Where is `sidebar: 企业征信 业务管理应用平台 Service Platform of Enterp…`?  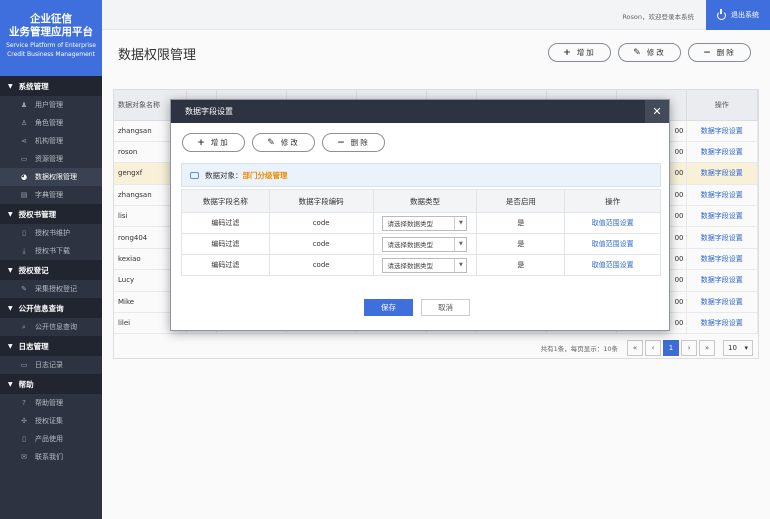 sidebar: 企业征信 业务管理应用平台 Service Platform of Enterp… is located at coordinates (51, 259).